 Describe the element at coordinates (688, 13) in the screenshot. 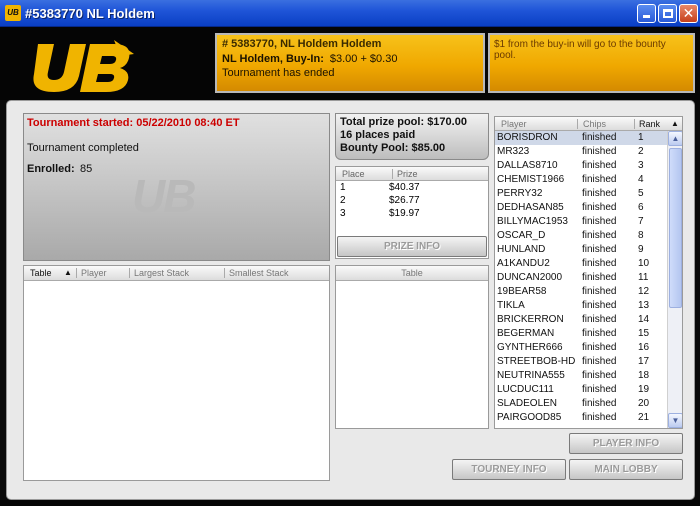

I see `close-button: ✕` at that location.